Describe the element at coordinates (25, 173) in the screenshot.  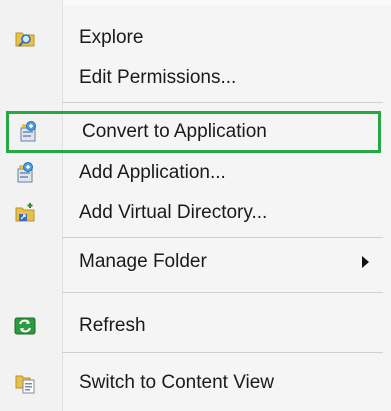
I see `add-application-icon` at that location.